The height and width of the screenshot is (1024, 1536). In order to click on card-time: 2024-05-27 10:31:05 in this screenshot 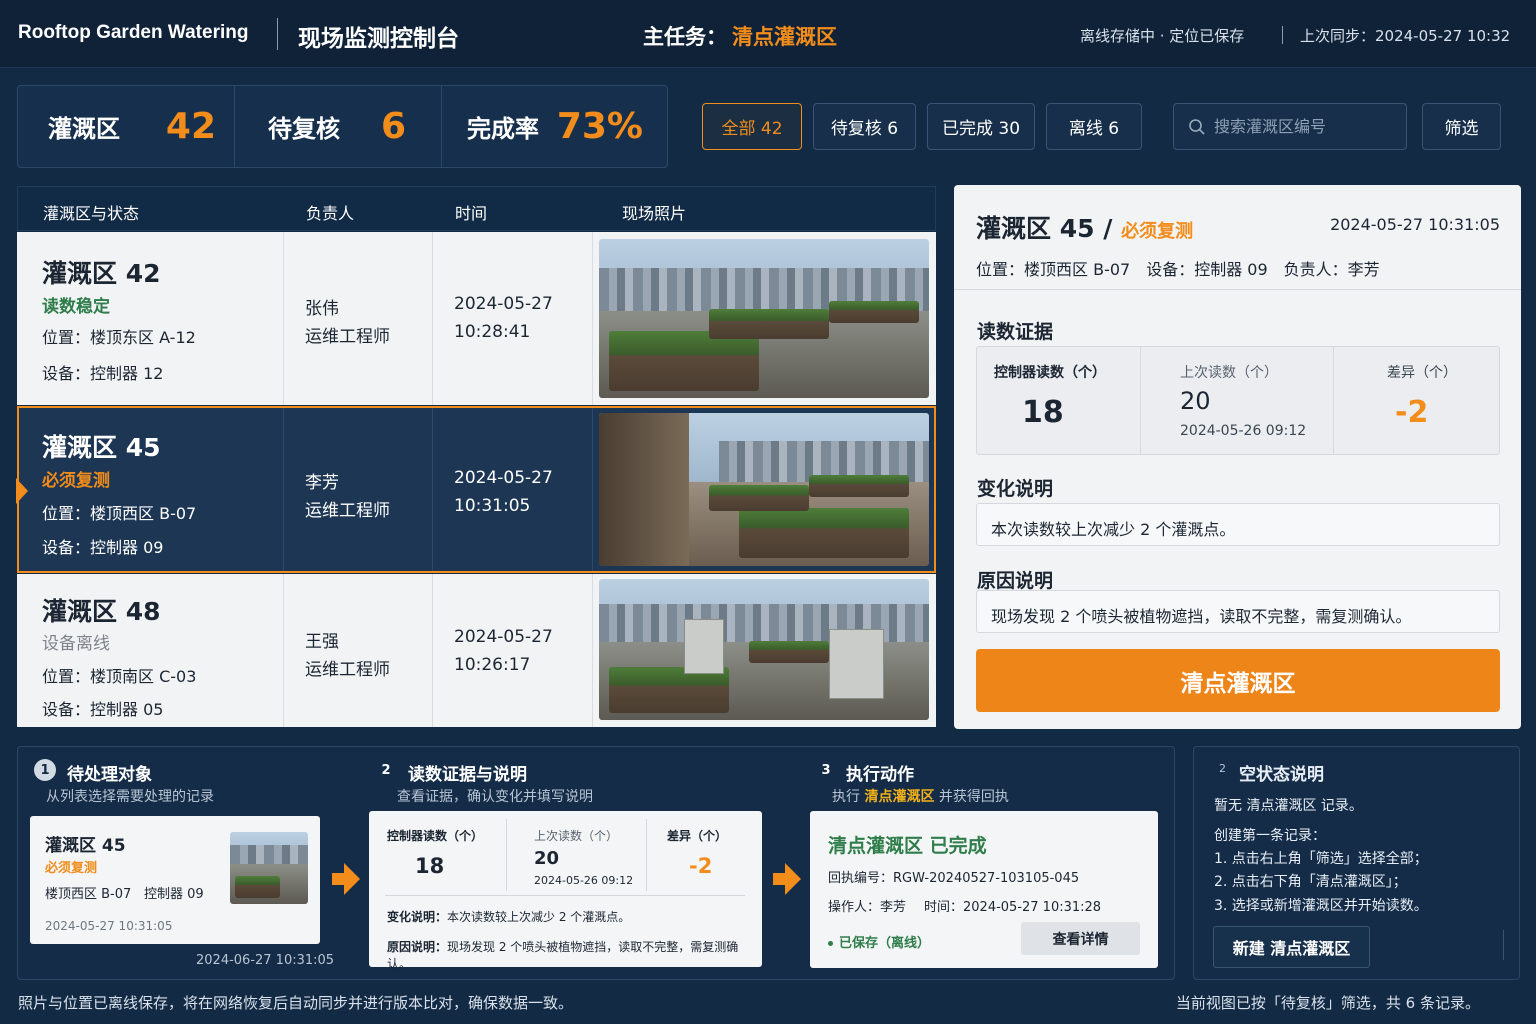, I will do `click(109, 926)`.